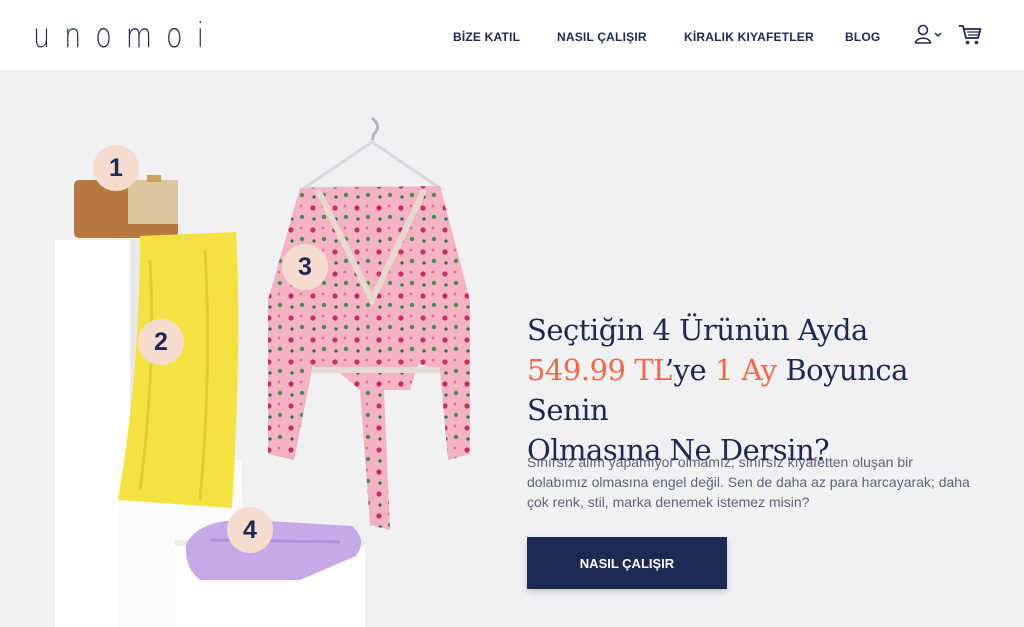 The image size is (1024, 627). Describe the element at coordinates (305, 267) in the screenshot. I see `badge-3: 3` at that location.